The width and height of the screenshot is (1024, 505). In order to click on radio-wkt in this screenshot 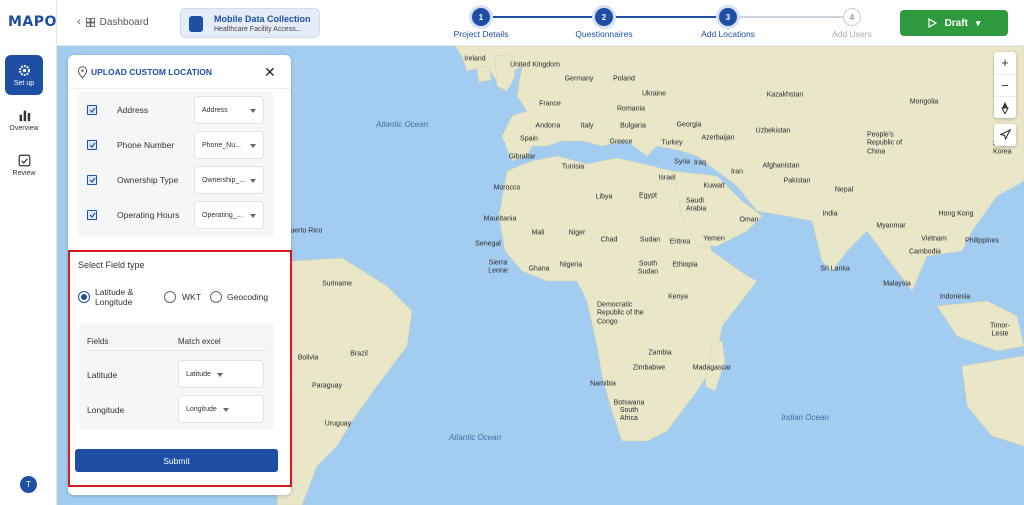, I will do `click(170, 297)`.